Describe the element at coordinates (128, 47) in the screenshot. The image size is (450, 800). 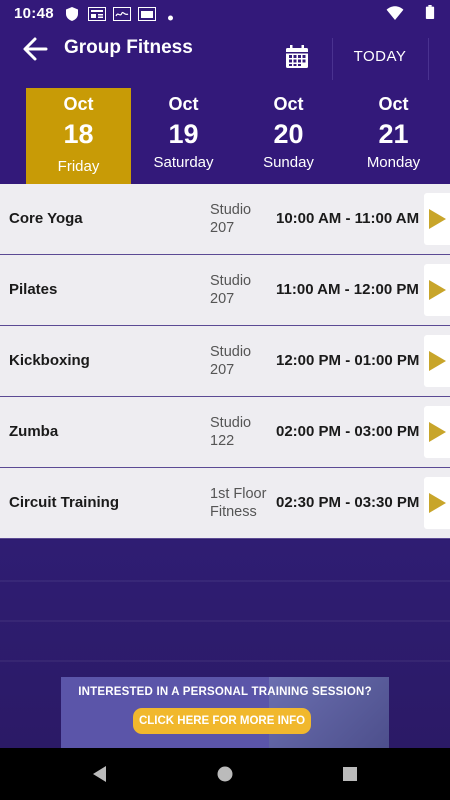
I see `page-title: Group Fitness` at that location.